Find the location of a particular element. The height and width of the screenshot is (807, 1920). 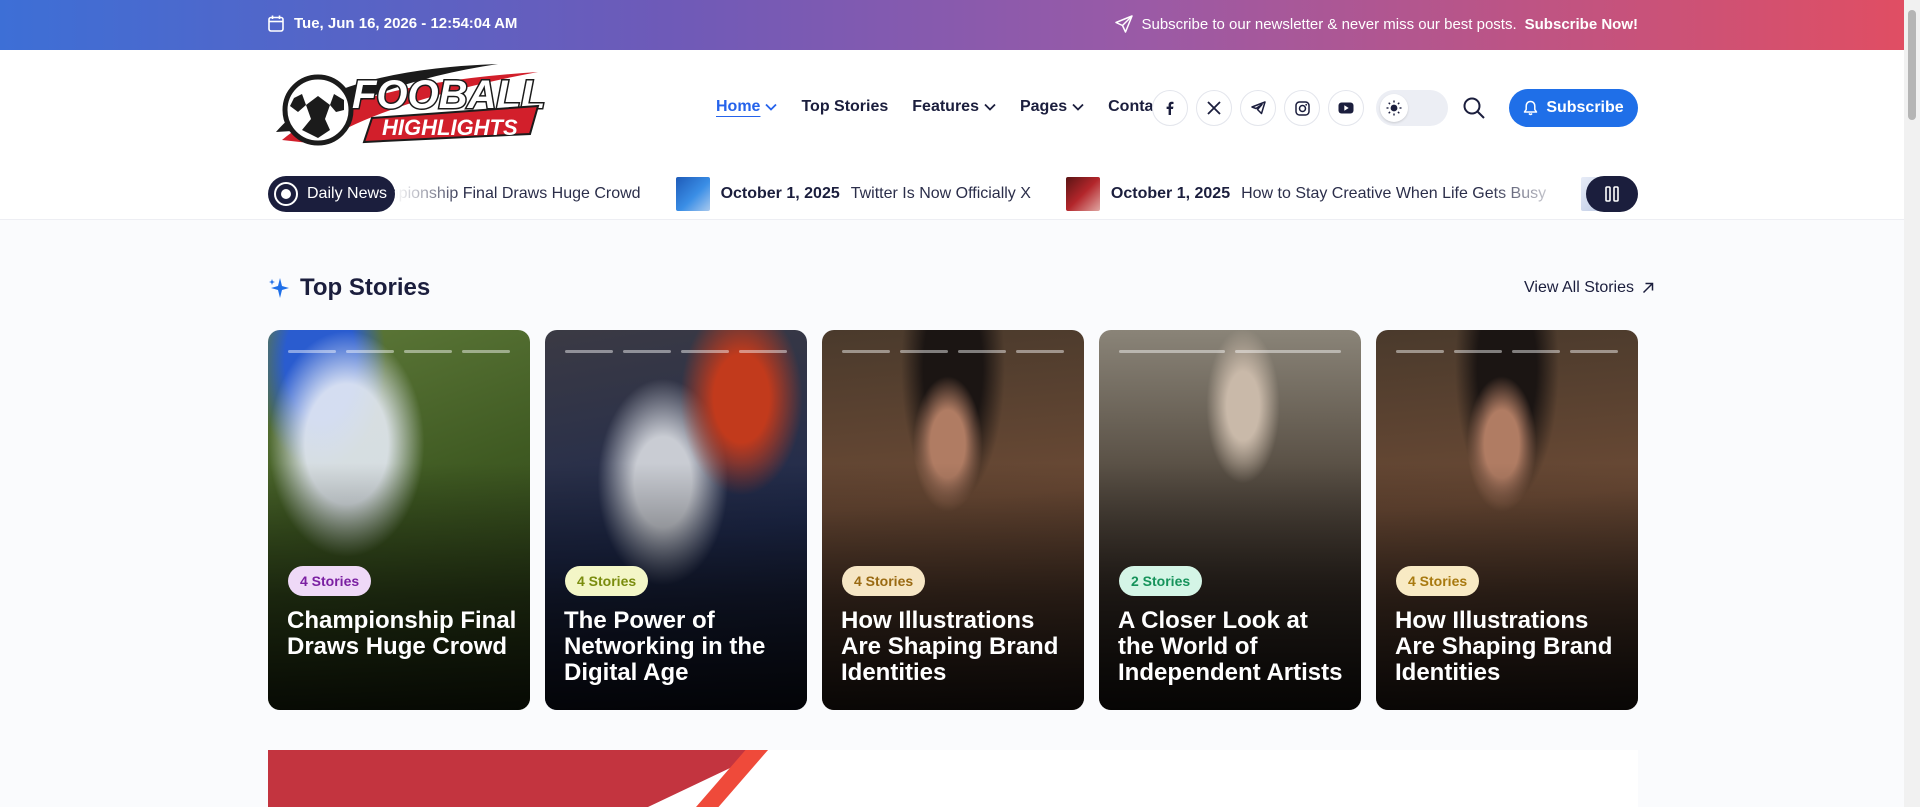

ticker-fade-right is located at coordinates (1528, 194).